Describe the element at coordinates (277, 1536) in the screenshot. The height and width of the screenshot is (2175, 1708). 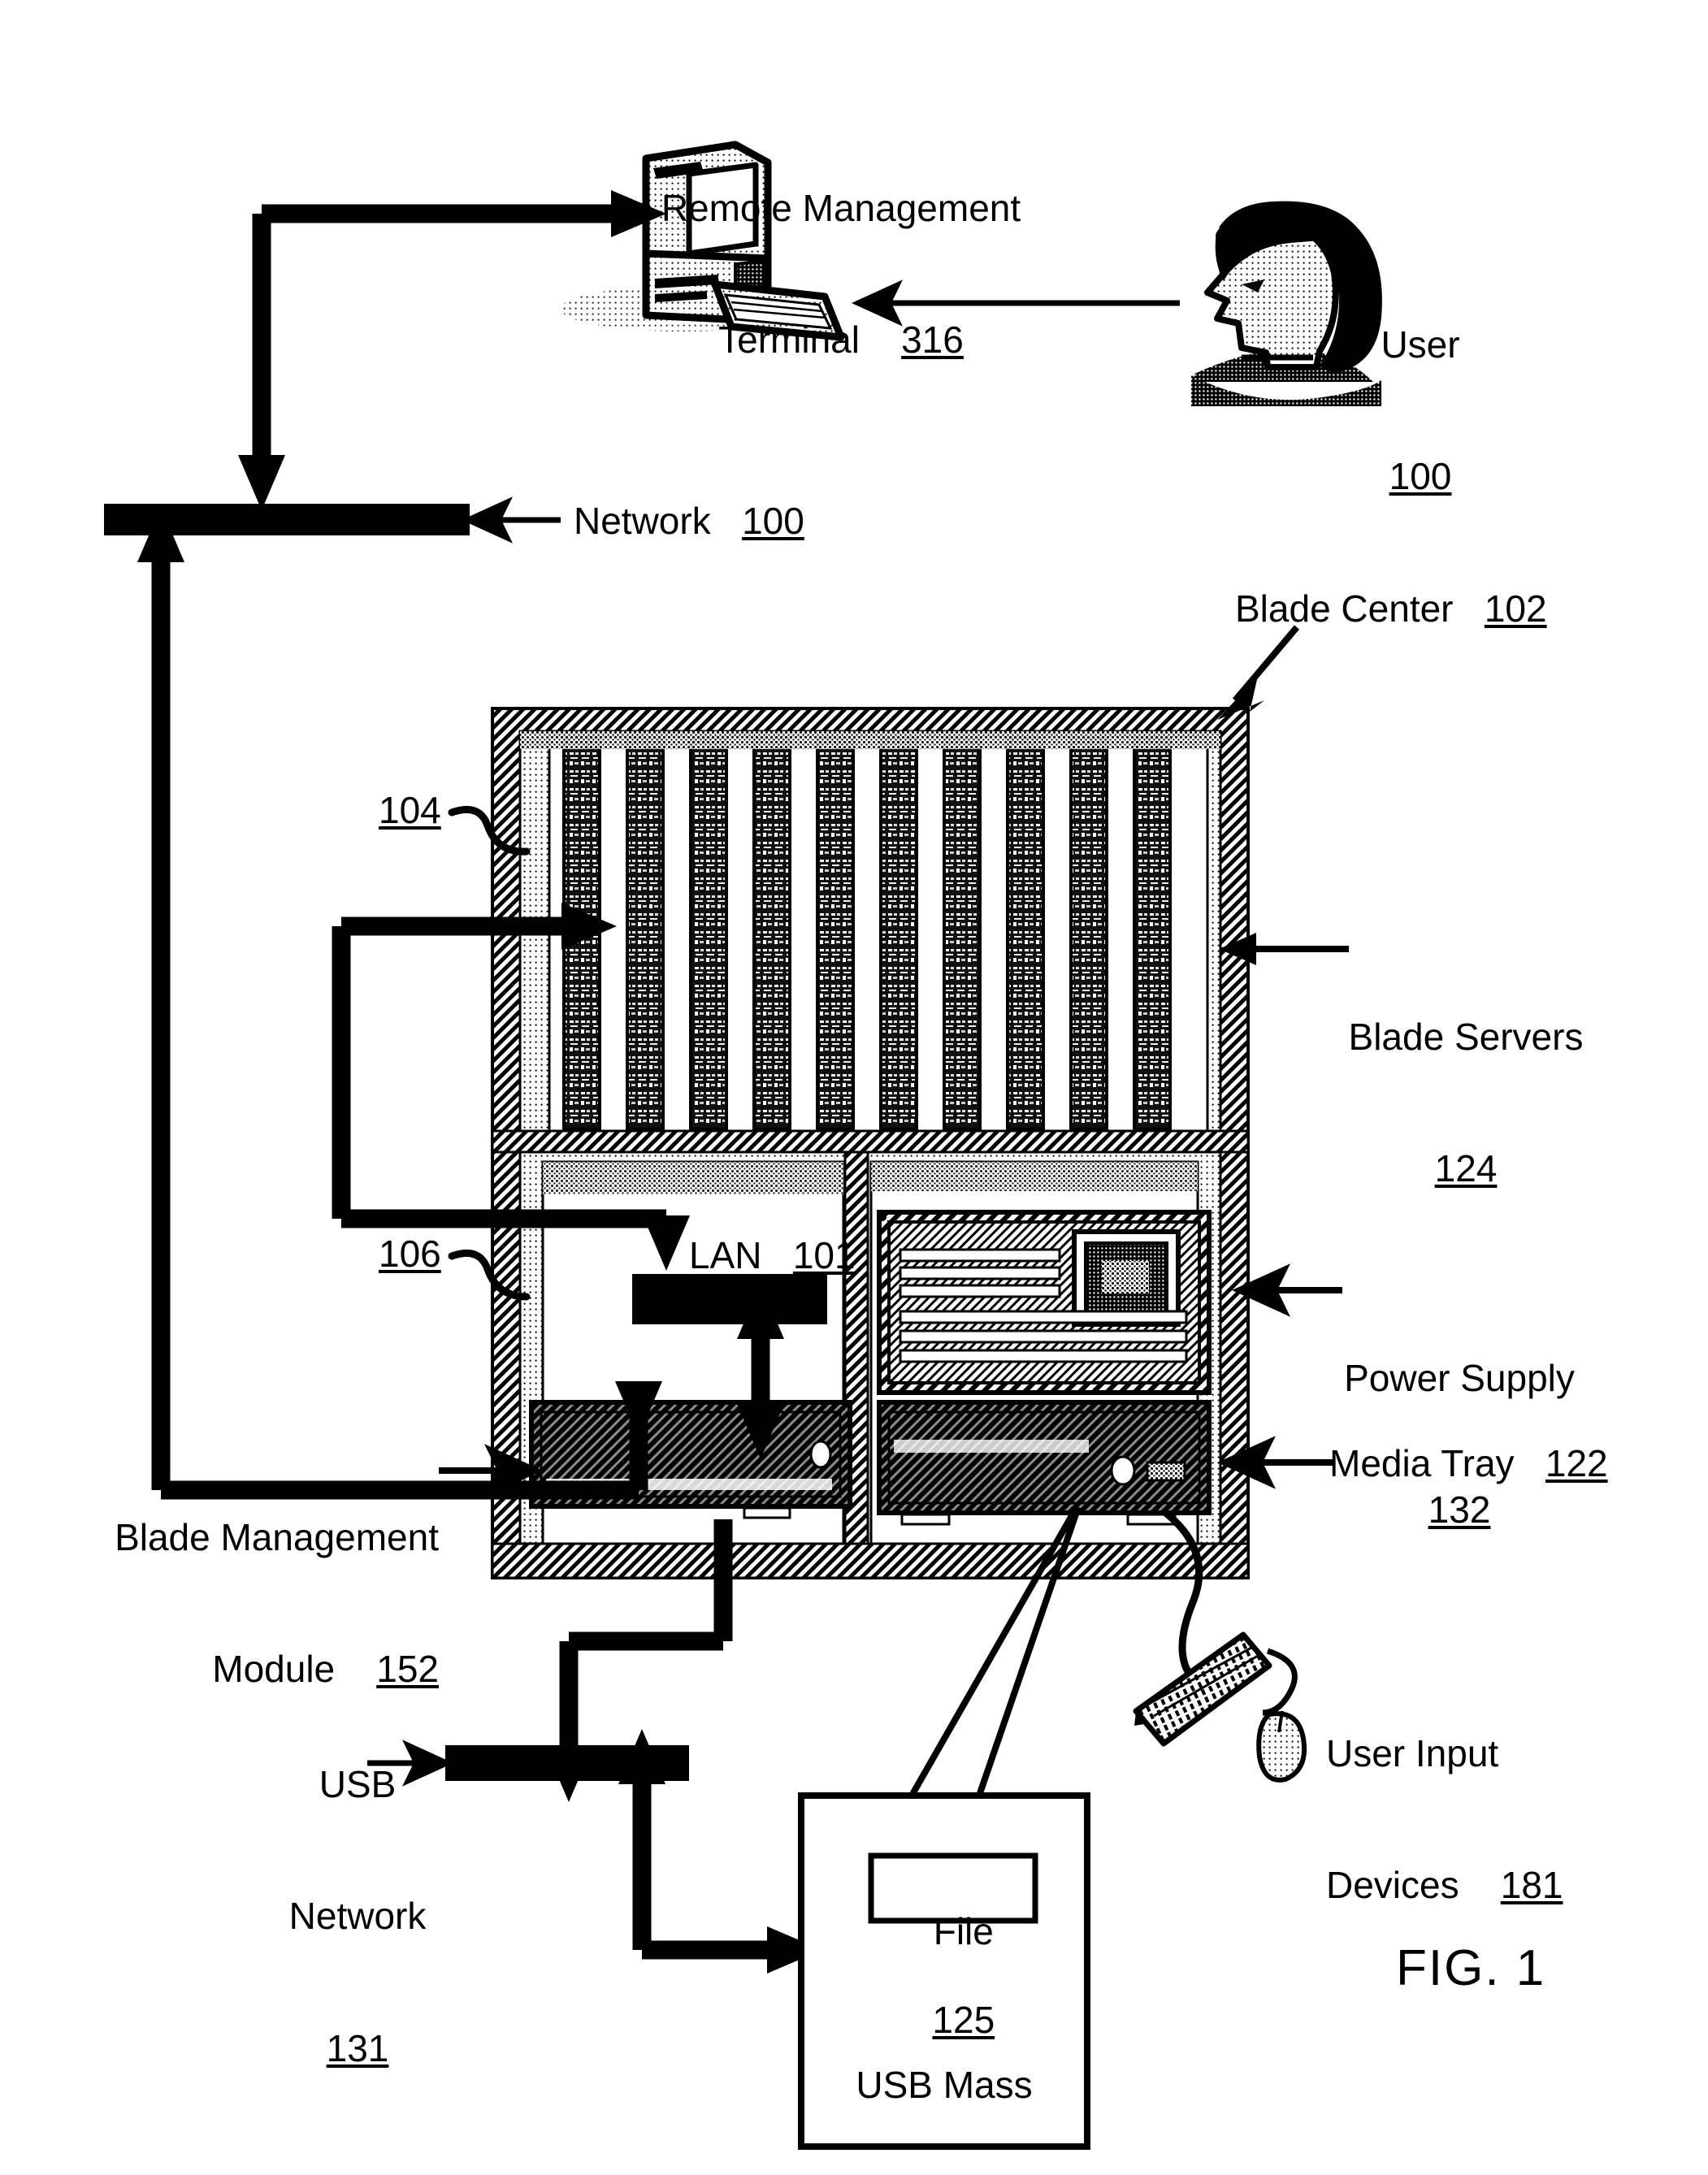
I see `bmm-line1: Blade Management` at that location.